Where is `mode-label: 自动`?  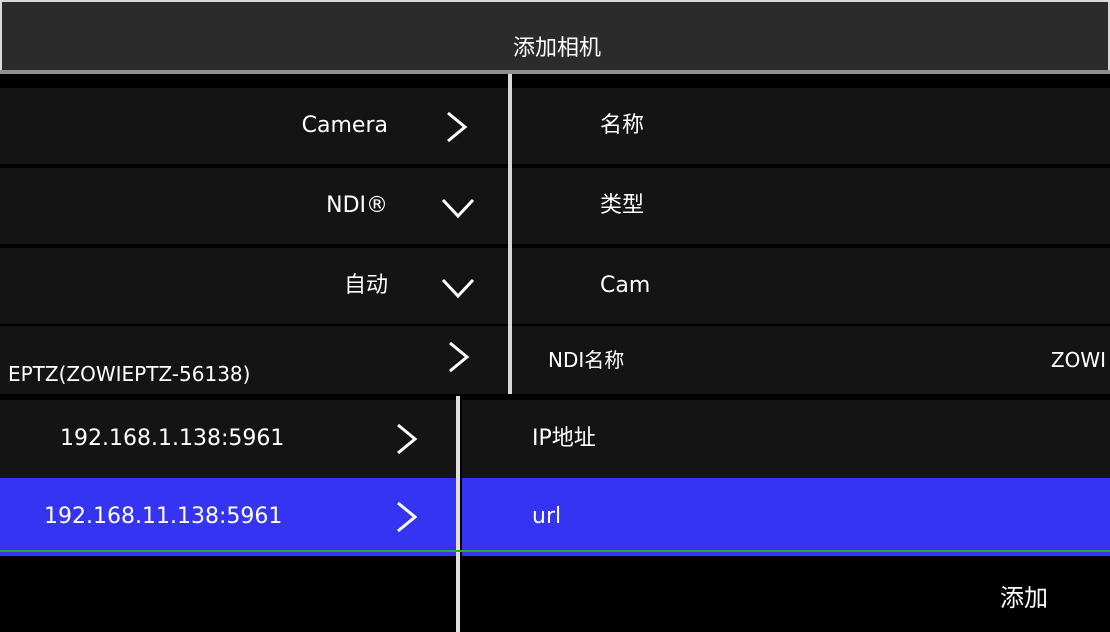 mode-label: 自动 is located at coordinates (365, 285).